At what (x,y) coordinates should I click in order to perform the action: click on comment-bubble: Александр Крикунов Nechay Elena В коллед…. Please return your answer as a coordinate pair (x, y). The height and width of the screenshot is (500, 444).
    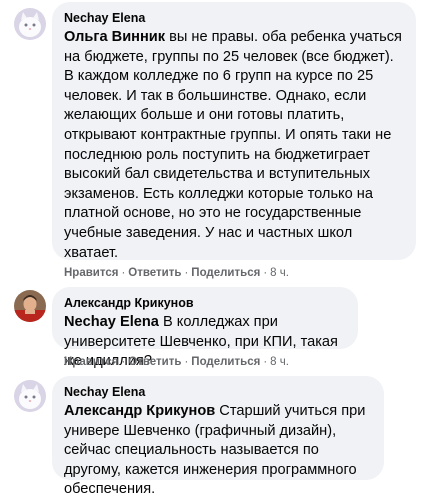
    Looking at the image, I should click on (205, 328).